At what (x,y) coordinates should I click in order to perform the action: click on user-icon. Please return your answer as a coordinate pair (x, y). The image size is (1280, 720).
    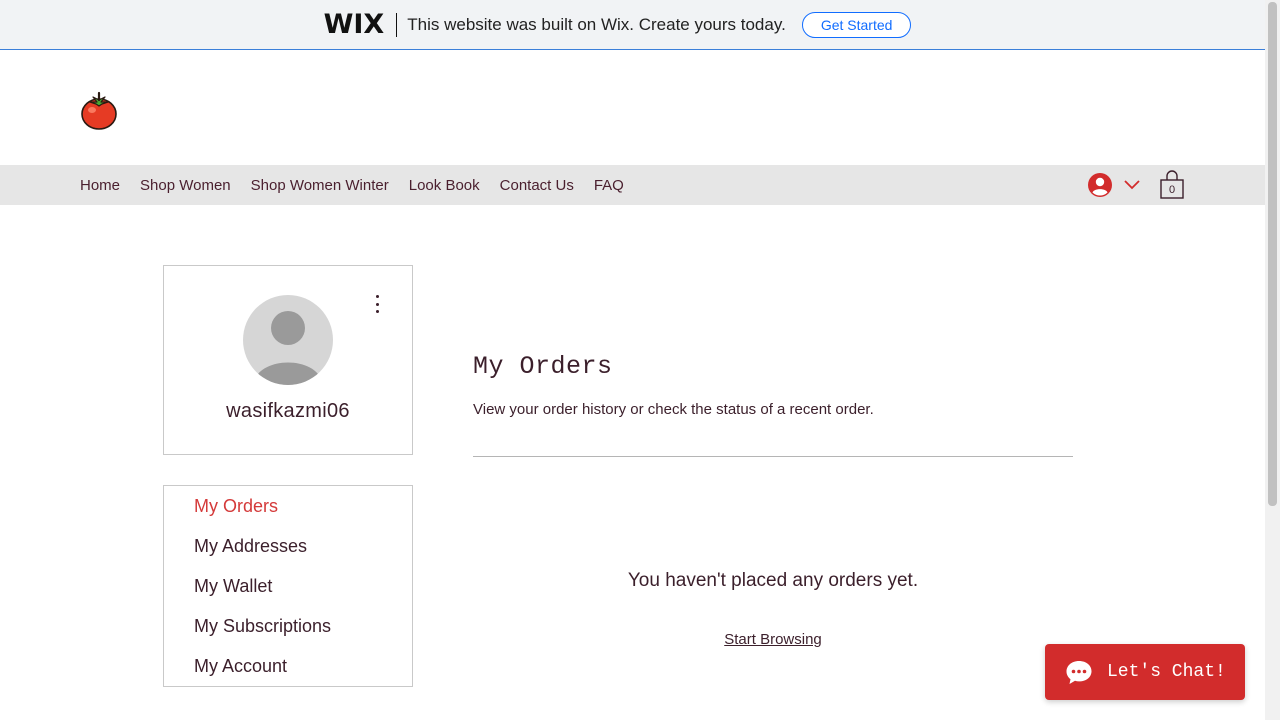
    Looking at the image, I should click on (1100, 185).